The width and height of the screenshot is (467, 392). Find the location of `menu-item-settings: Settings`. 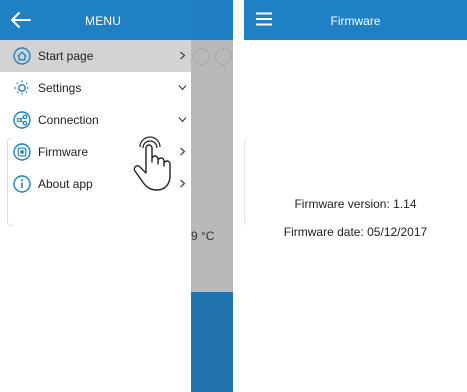

menu-item-settings: Settings is located at coordinates (95, 88).